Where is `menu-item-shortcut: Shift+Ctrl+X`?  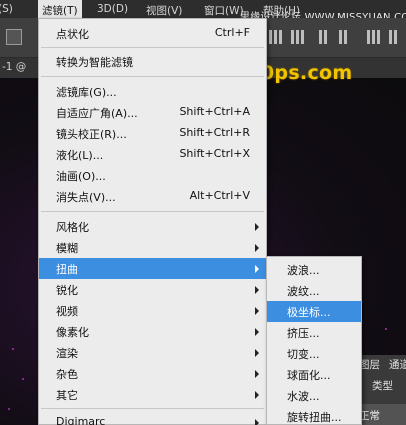 menu-item-shortcut: Shift+Ctrl+X is located at coordinates (214, 153).